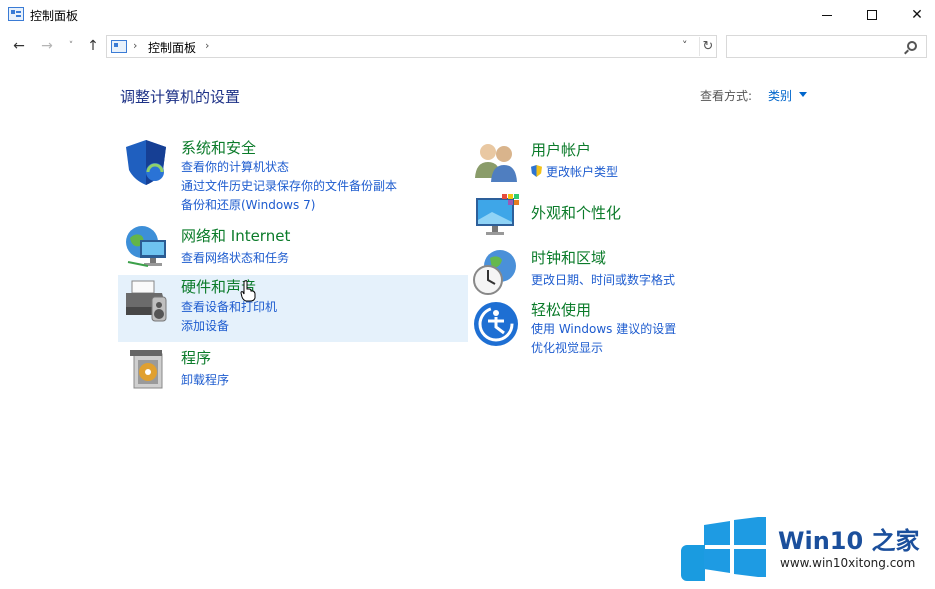 Image resolution: width=935 pixels, height=589 pixels. What do you see at coordinates (603, 279) in the screenshot?
I see `link-change-date-time: 更改日期、时间或数字格式` at bounding box center [603, 279].